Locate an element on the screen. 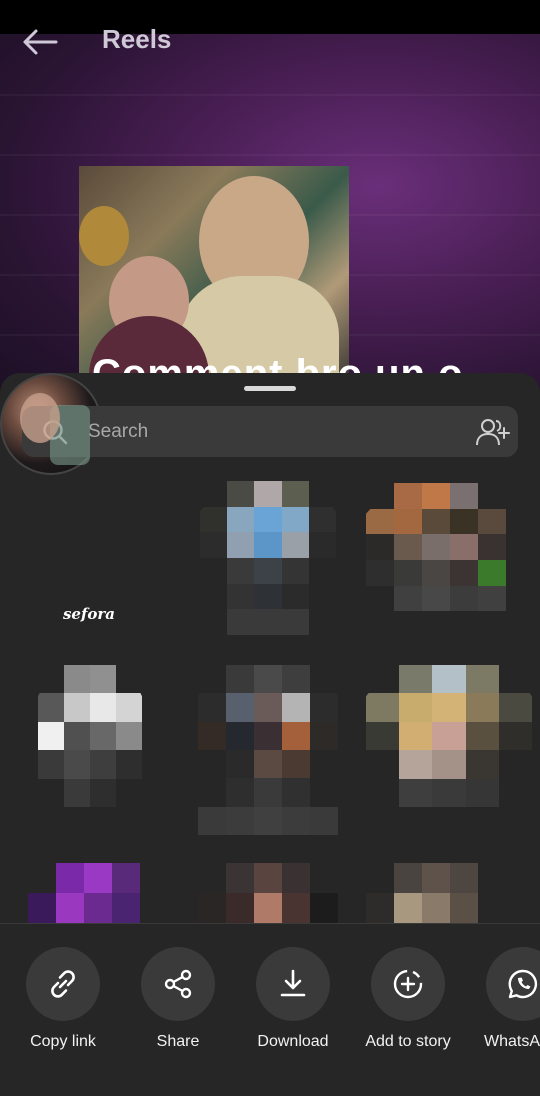 The width and height of the screenshot is (540, 1096). whatsapp-button: WhatsA is located at coordinates (502, 1007).